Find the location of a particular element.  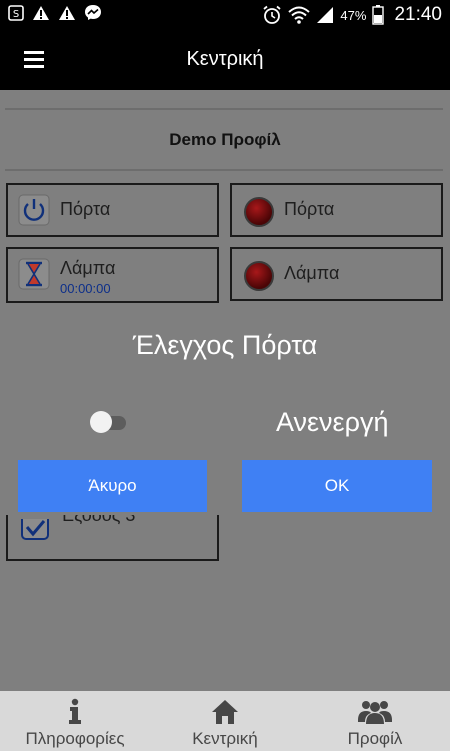

app-bar: Κεντρική is located at coordinates (225, 60).